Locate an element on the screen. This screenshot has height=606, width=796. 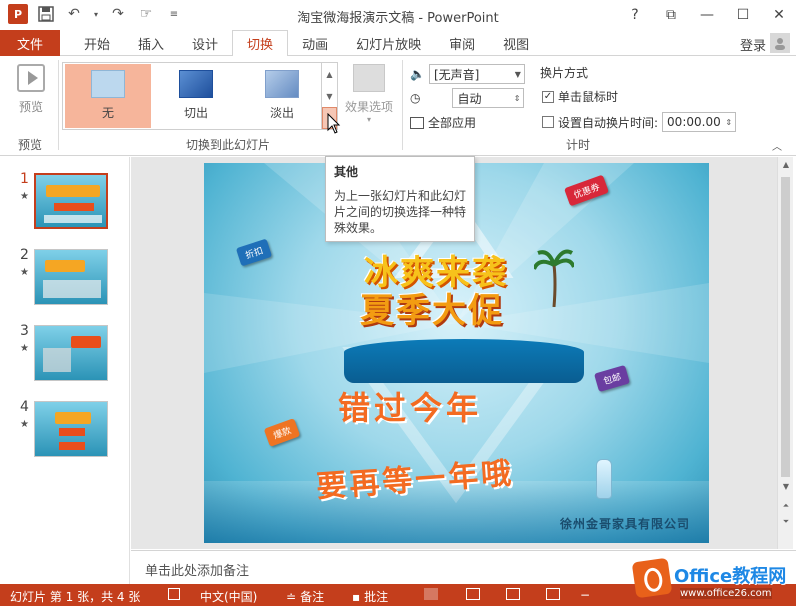
preview-button: 预览 is located at coordinates (31, 94).